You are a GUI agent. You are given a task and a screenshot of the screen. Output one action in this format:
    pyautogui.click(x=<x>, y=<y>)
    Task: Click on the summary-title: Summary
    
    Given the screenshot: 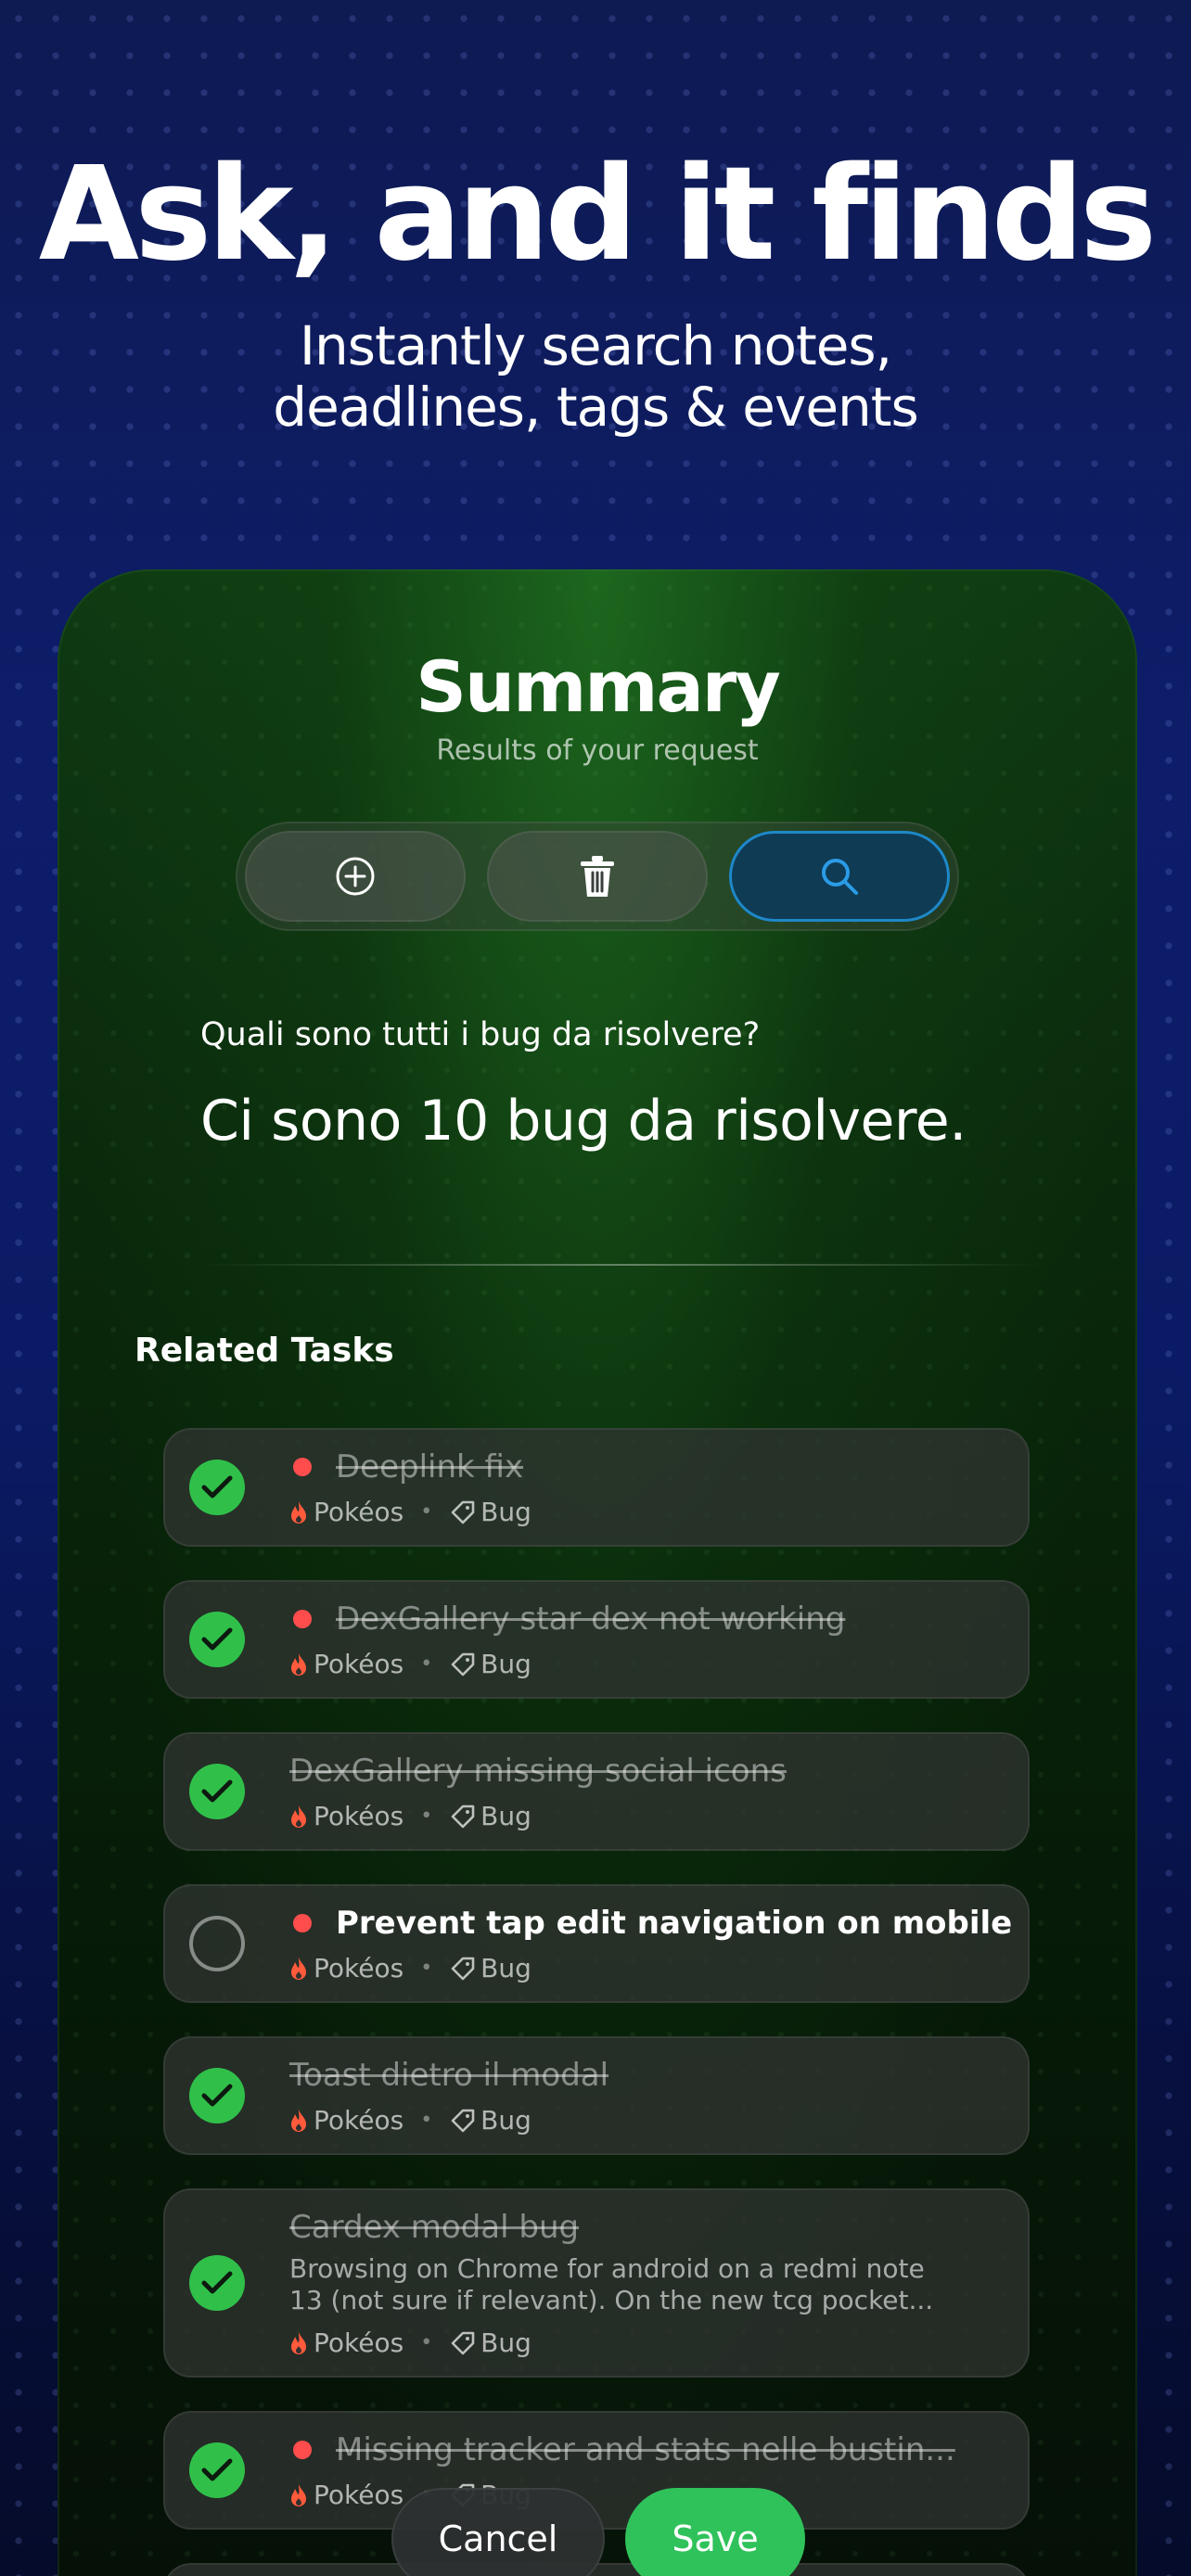 What is the action you would take?
    pyautogui.click(x=598, y=686)
    